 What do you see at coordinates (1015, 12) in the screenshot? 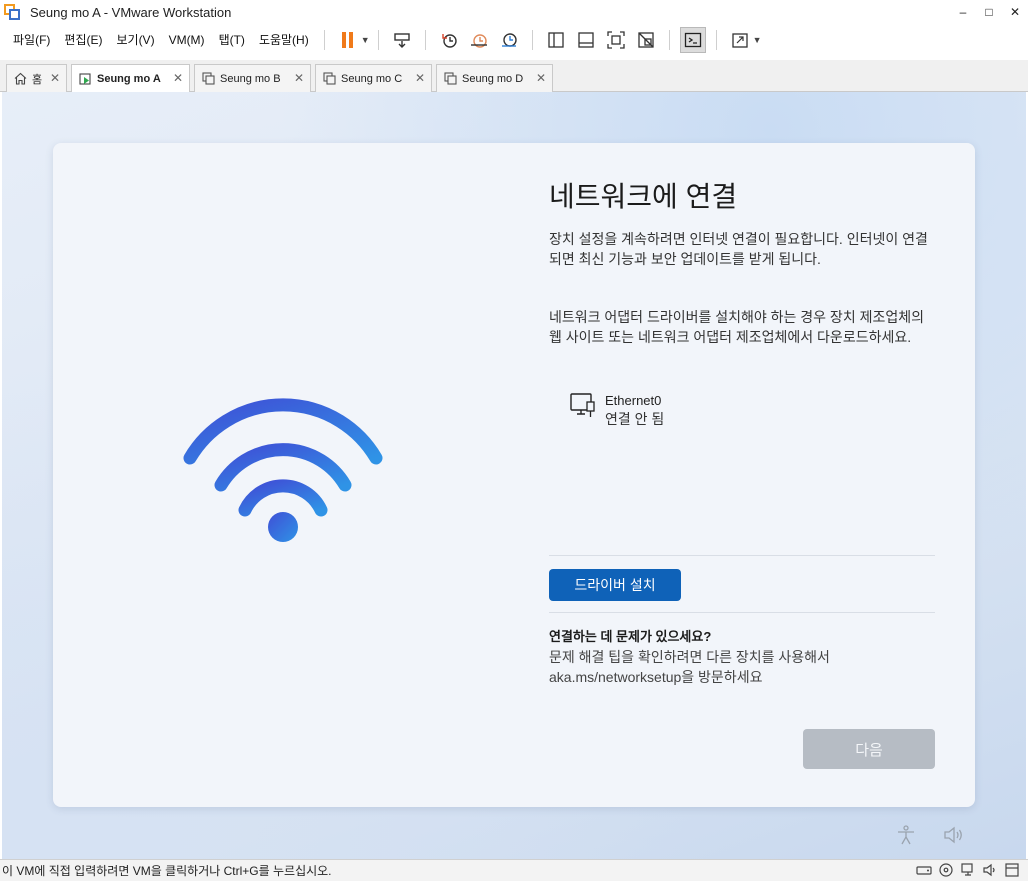
I see `close-button: ✕` at bounding box center [1015, 12].